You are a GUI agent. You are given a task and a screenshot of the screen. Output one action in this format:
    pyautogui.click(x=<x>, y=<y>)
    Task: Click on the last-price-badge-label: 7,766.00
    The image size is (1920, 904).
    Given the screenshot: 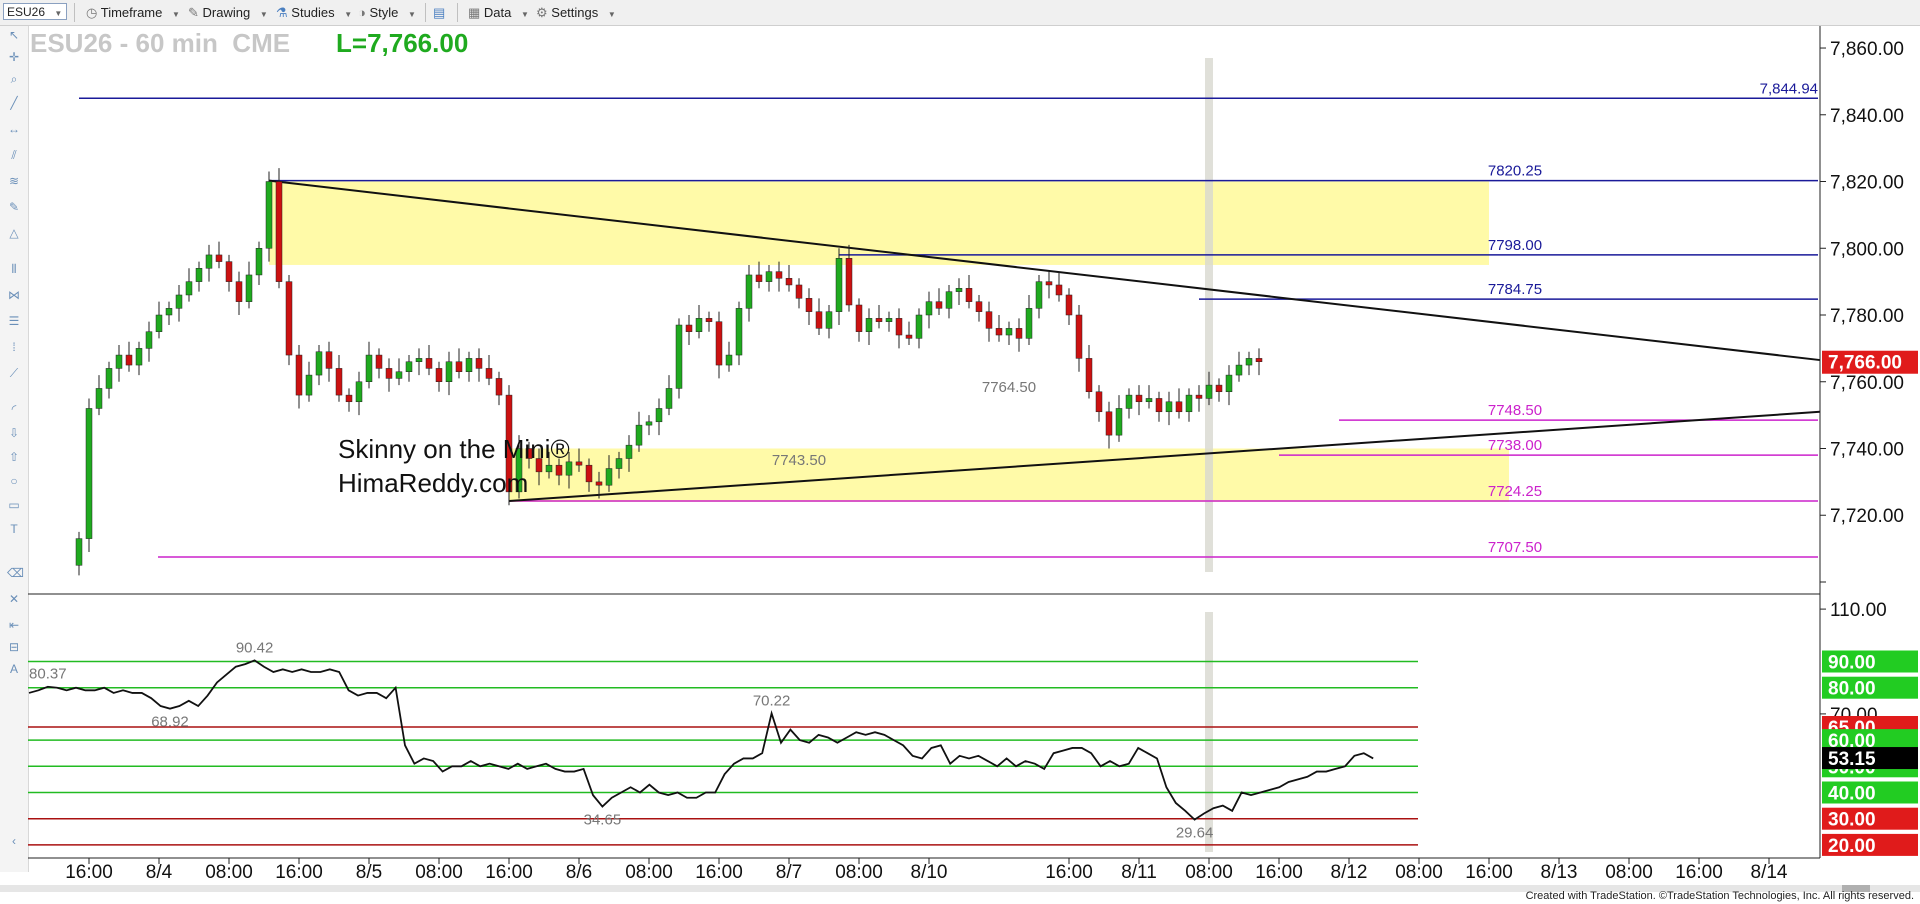 What is the action you would take?
    pyautogui.click(x=1865, y=363)
    